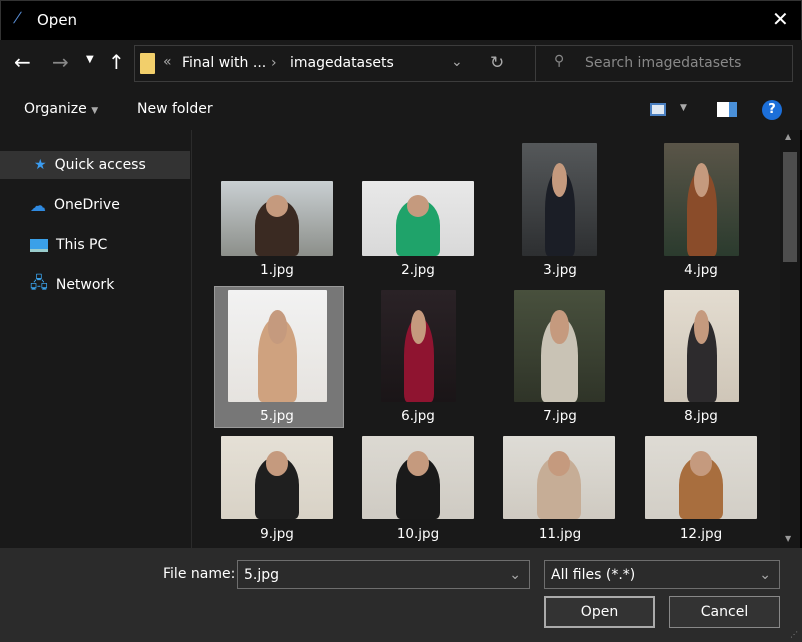 The height and width of the screenshot is (642, 802). What do you see at coordinates (39, 282) in the screenshot?
I see `network-icon: 🖧` at bounding box center [39, 282].